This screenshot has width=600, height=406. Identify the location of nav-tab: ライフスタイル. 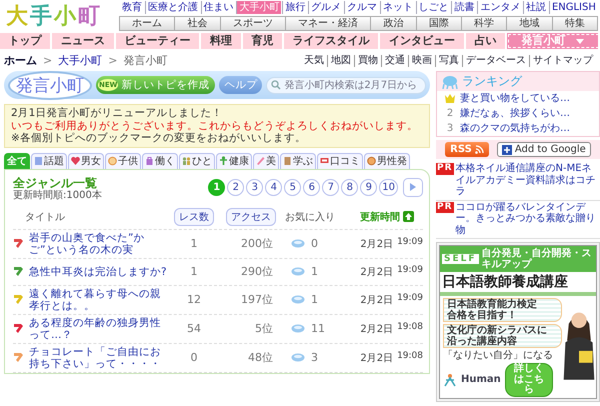
(332, 41).